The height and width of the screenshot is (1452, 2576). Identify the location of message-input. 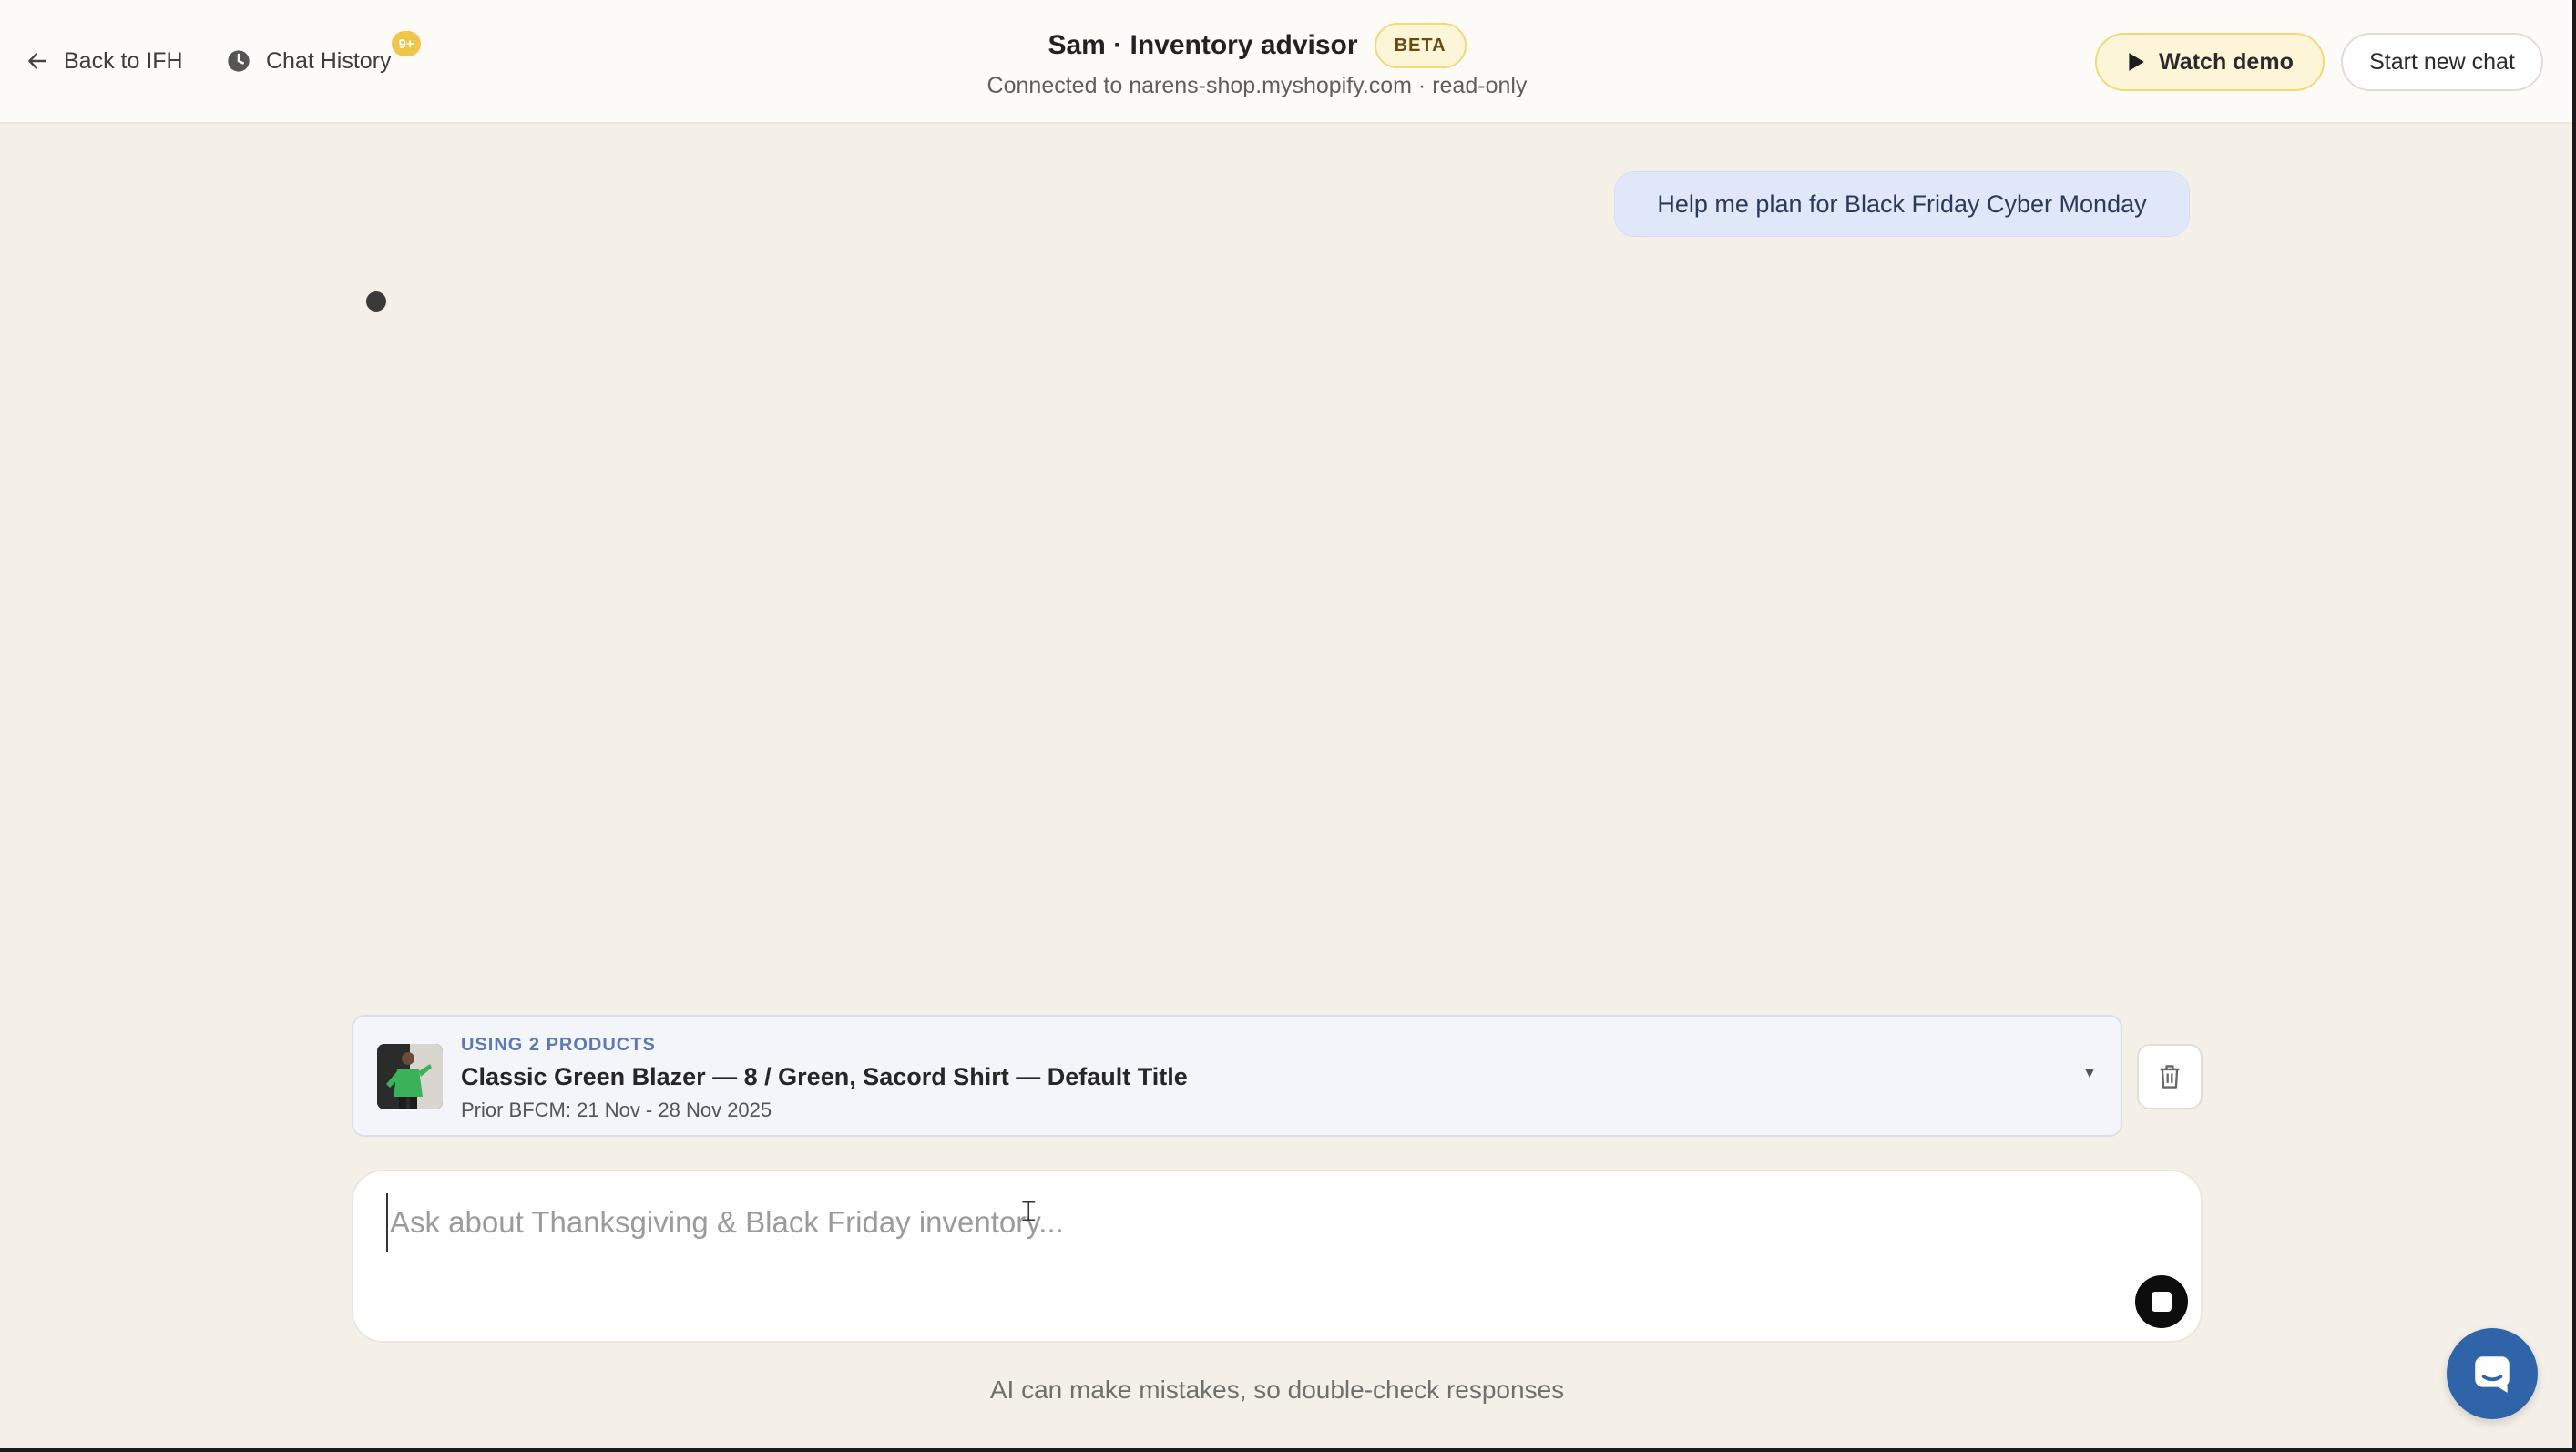
(1251, 1222).